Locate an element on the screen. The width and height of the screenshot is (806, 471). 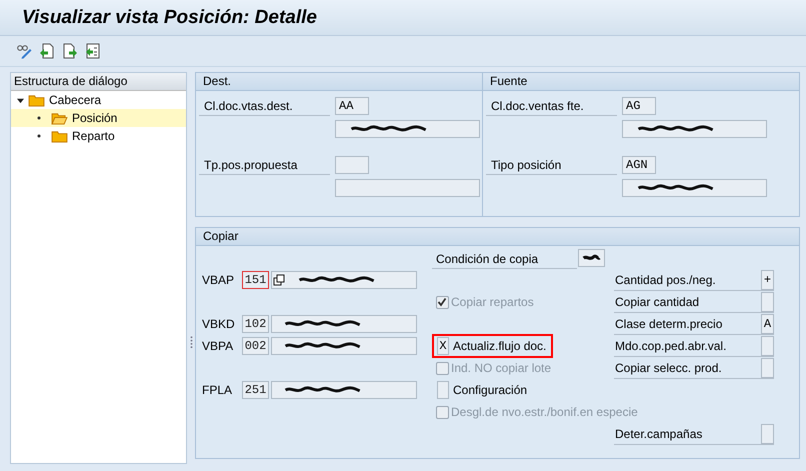
tree-node: Posición is located at coordinates (98, 118).